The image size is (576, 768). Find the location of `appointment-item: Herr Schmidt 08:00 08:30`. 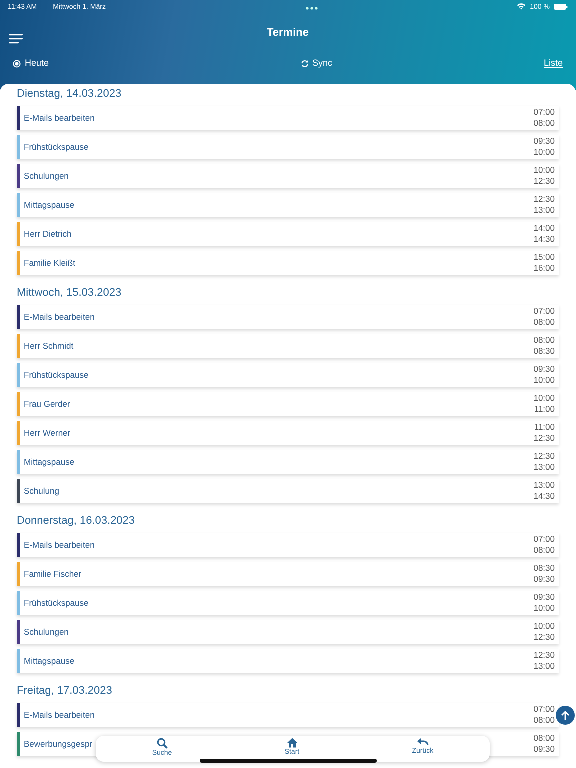

appointment-item: Herr Schmidt 08:00 08:30 is located at coordinates (288, 346).